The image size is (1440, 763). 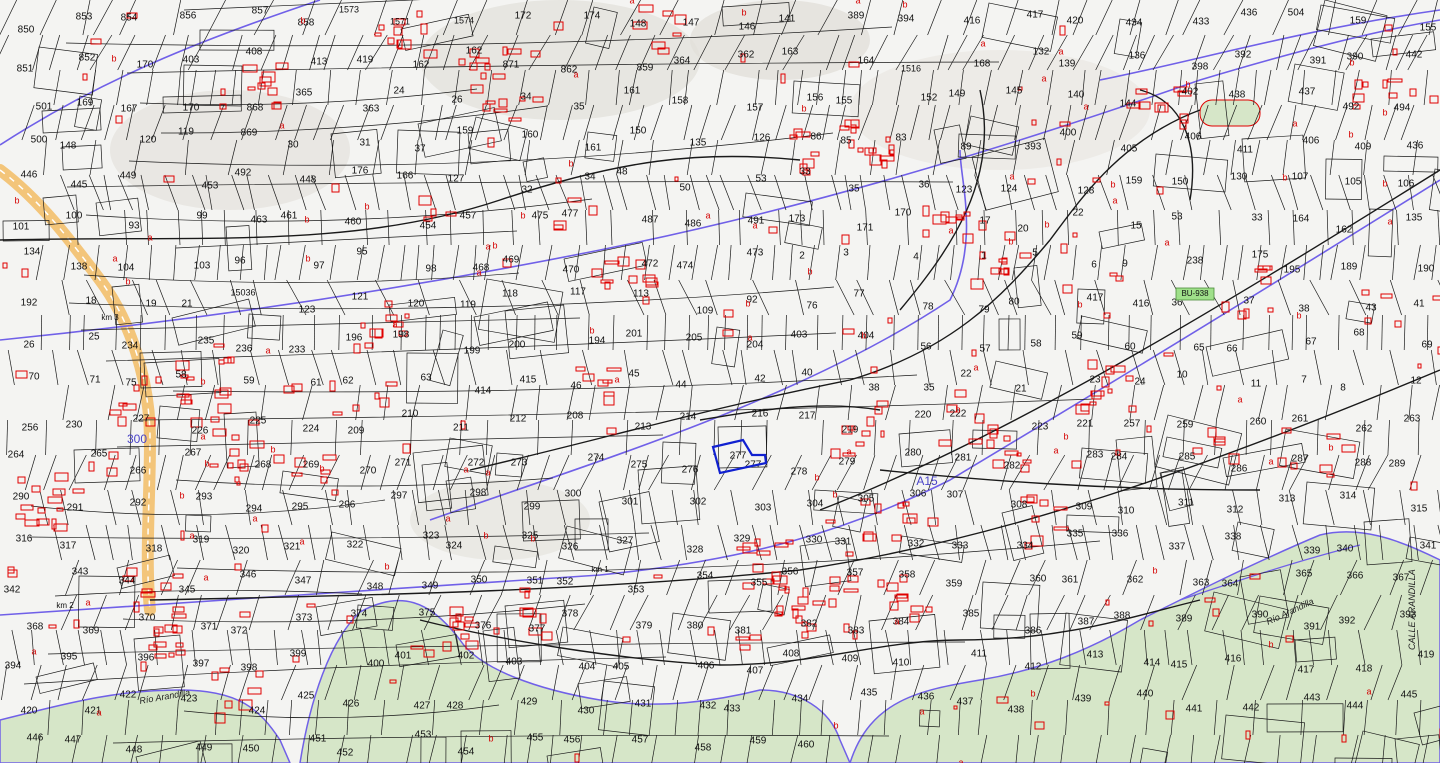 What do you see at coordinates (191, 60) in the screenshot?
I see `parcel-label: 403` at bounding box center [191, 60].